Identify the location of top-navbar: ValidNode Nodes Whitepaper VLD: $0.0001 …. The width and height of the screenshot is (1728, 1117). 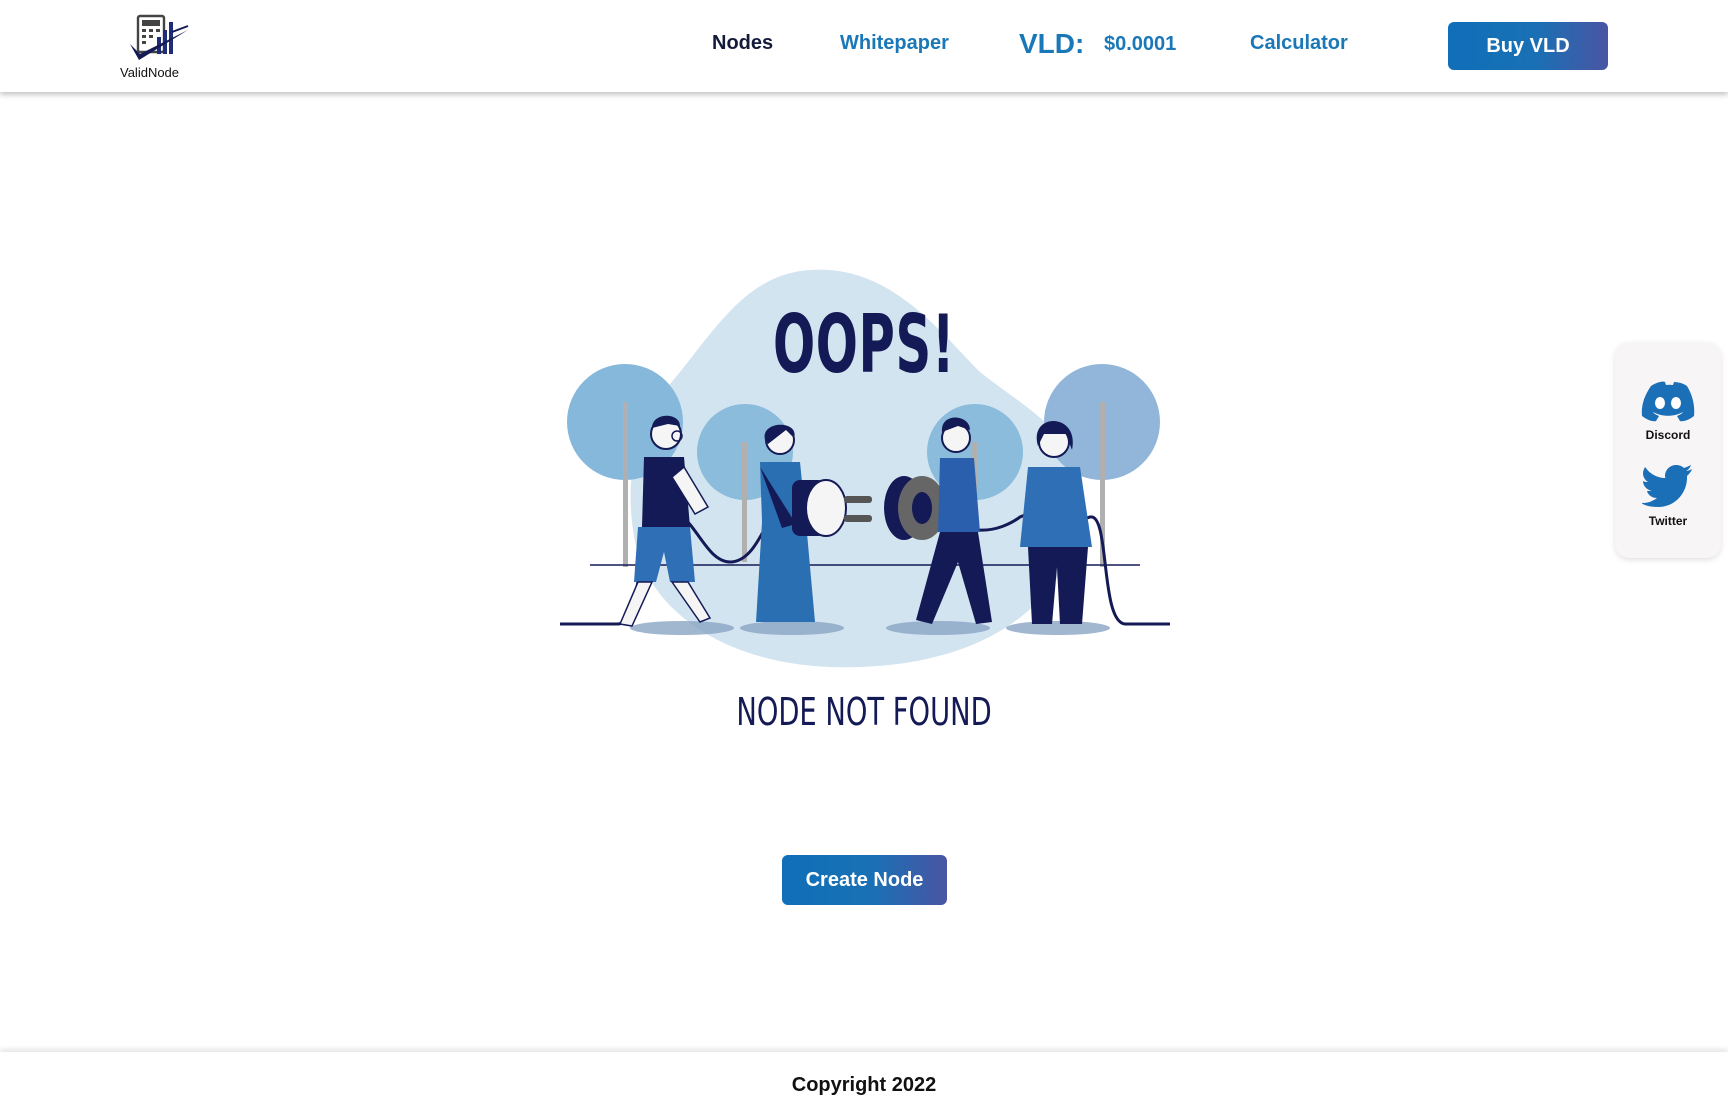
(864, 46).